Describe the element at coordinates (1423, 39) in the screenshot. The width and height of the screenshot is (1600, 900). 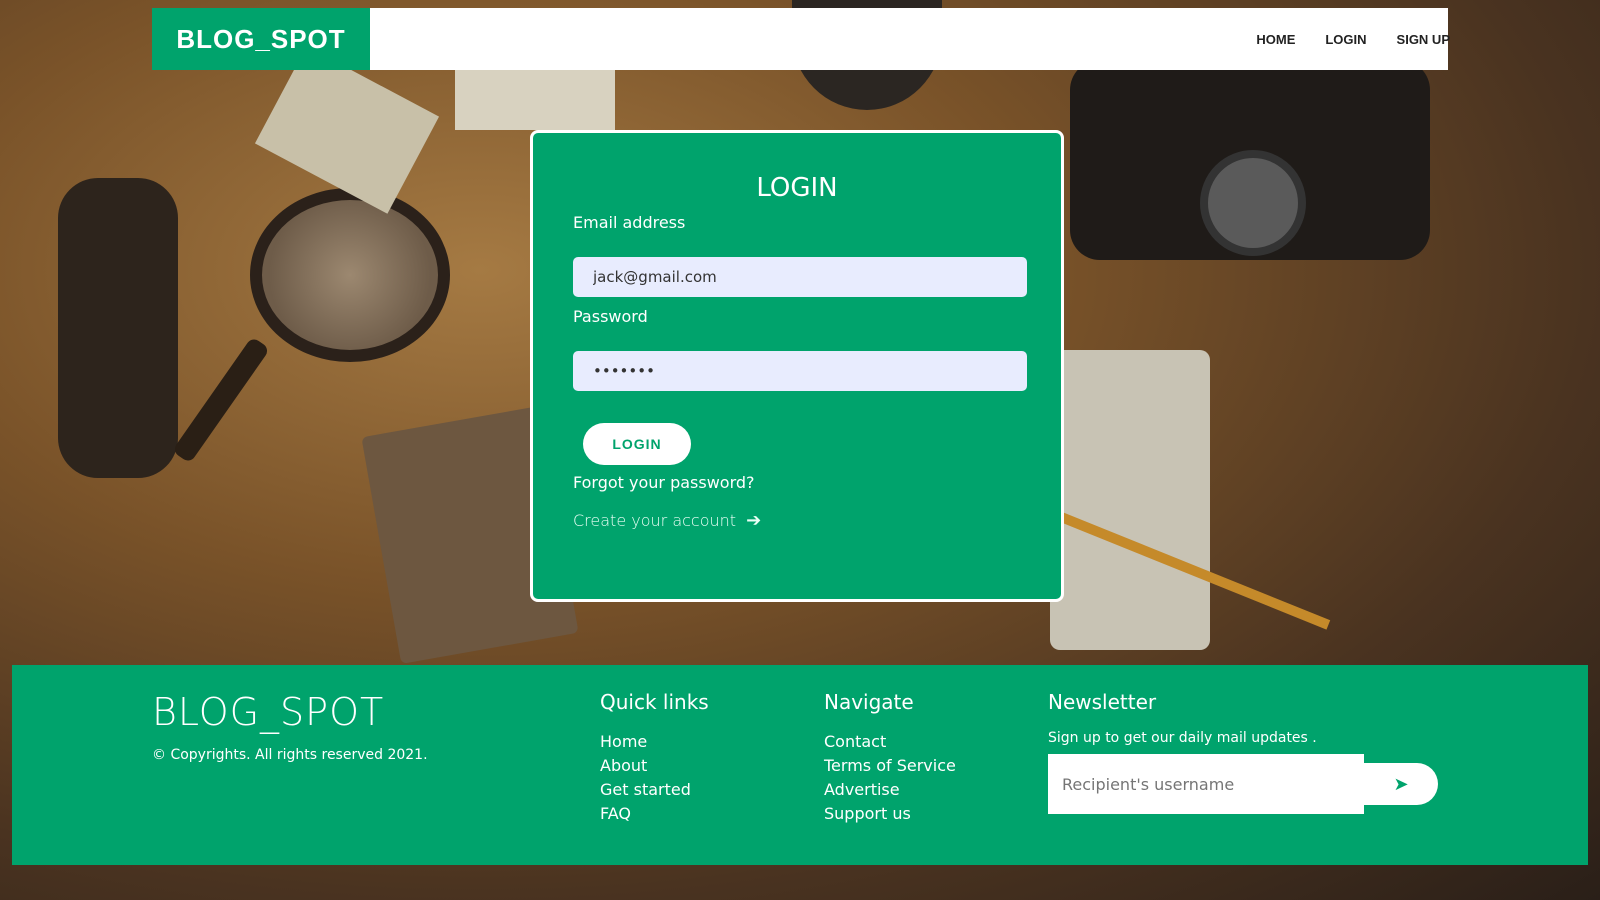
I see `nav-link-signup: SIGN UP` at that location.